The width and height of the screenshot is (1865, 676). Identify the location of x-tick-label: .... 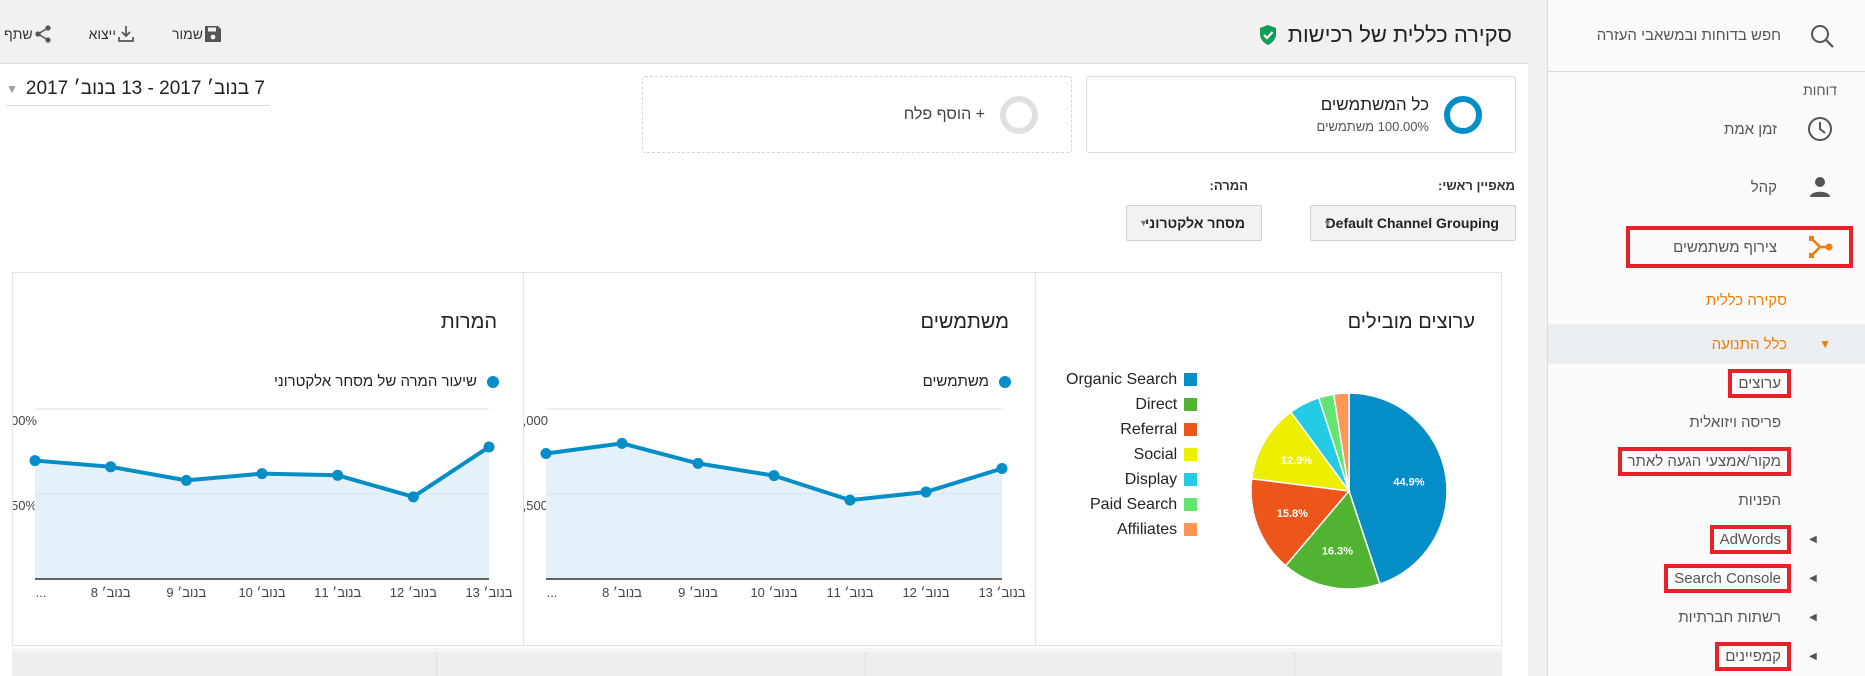
(552, 592).